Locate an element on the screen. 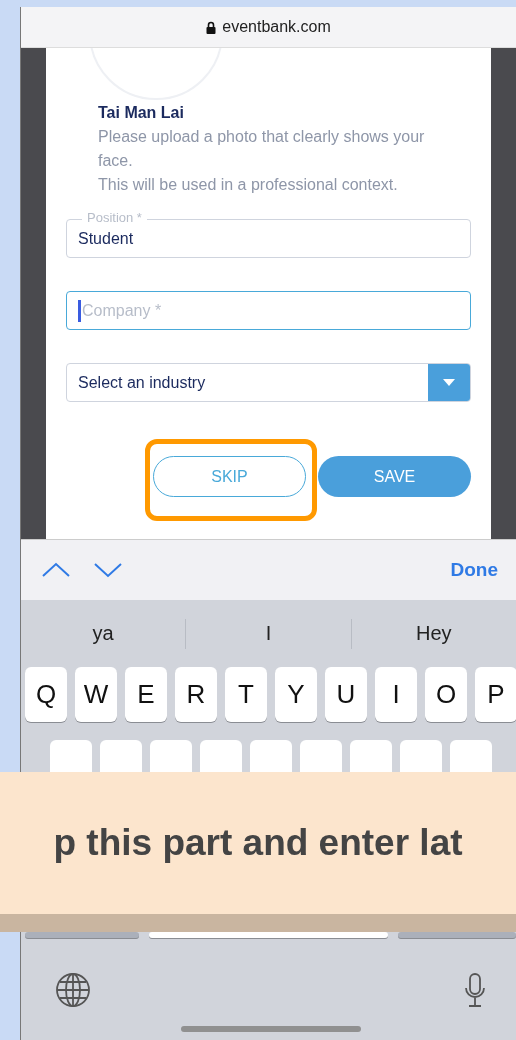  keyboard-key: R is located at coordinates (196, 694).